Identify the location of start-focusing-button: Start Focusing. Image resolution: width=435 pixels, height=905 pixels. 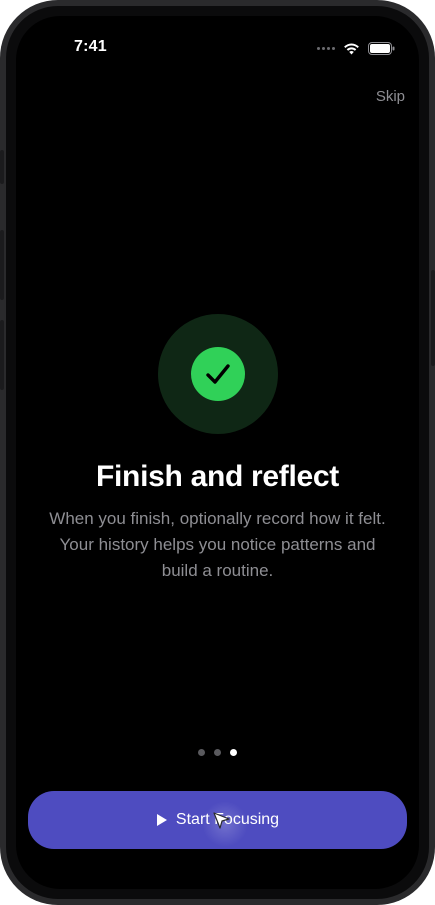
(217, 820).